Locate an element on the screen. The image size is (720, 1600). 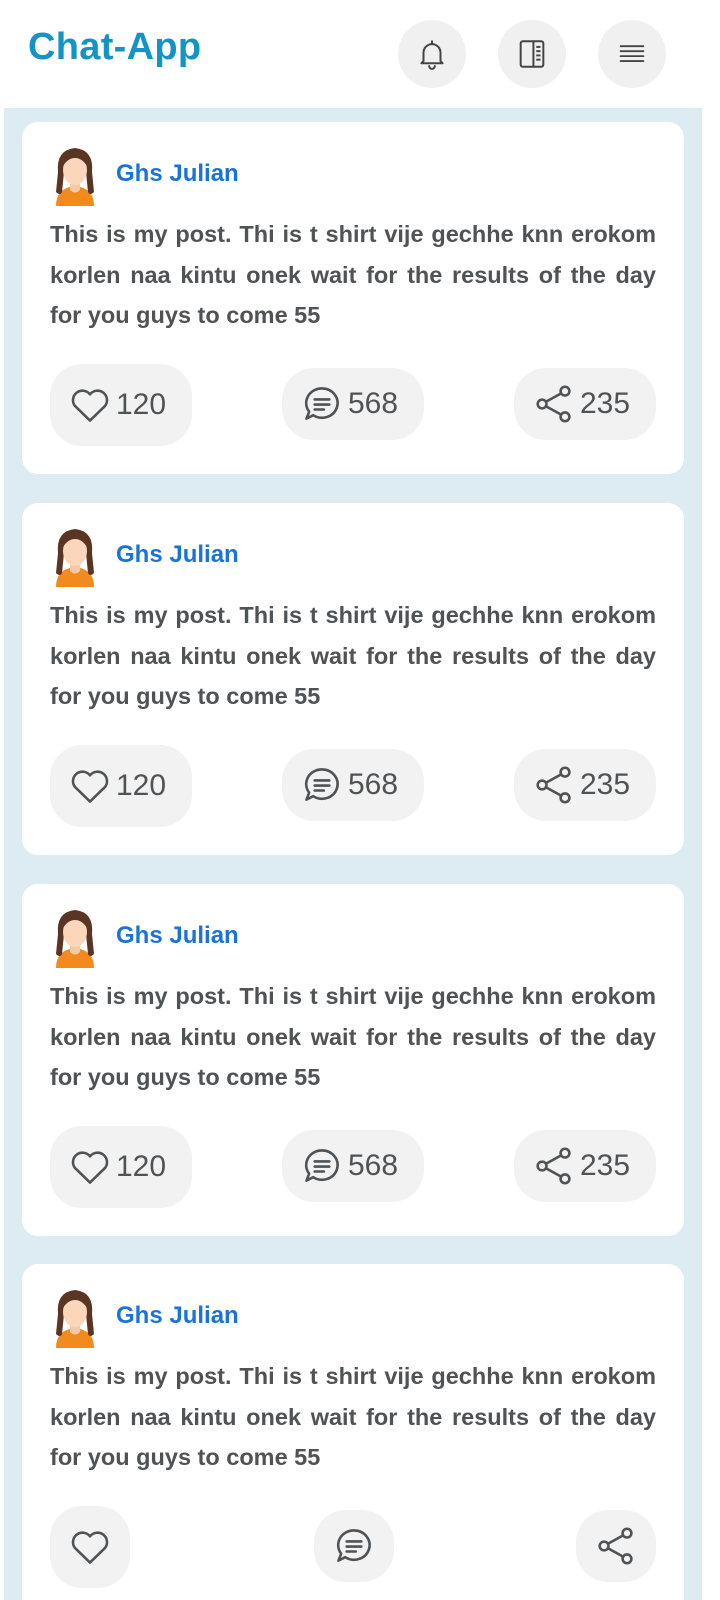
app-title: Chat-App is located at coordinates (115, 47).